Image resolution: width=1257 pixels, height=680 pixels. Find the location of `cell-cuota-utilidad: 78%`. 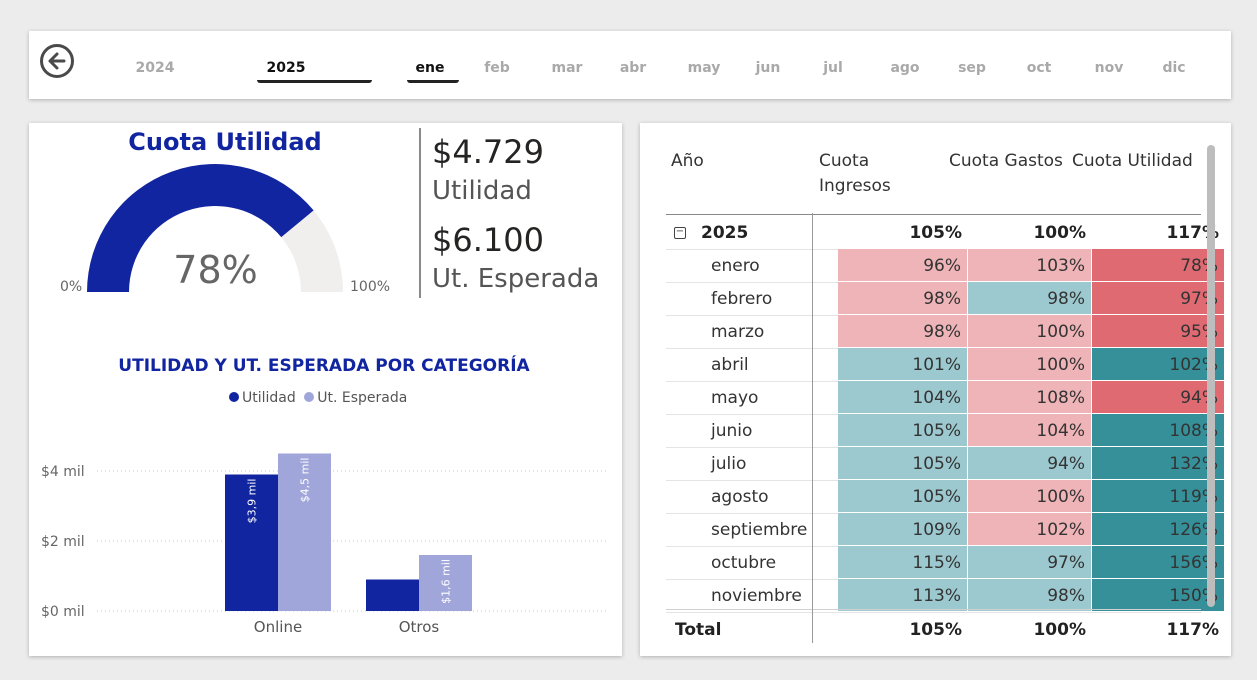

cell-cuota-utilidad: 78% is located at coordinates (1158, 265).